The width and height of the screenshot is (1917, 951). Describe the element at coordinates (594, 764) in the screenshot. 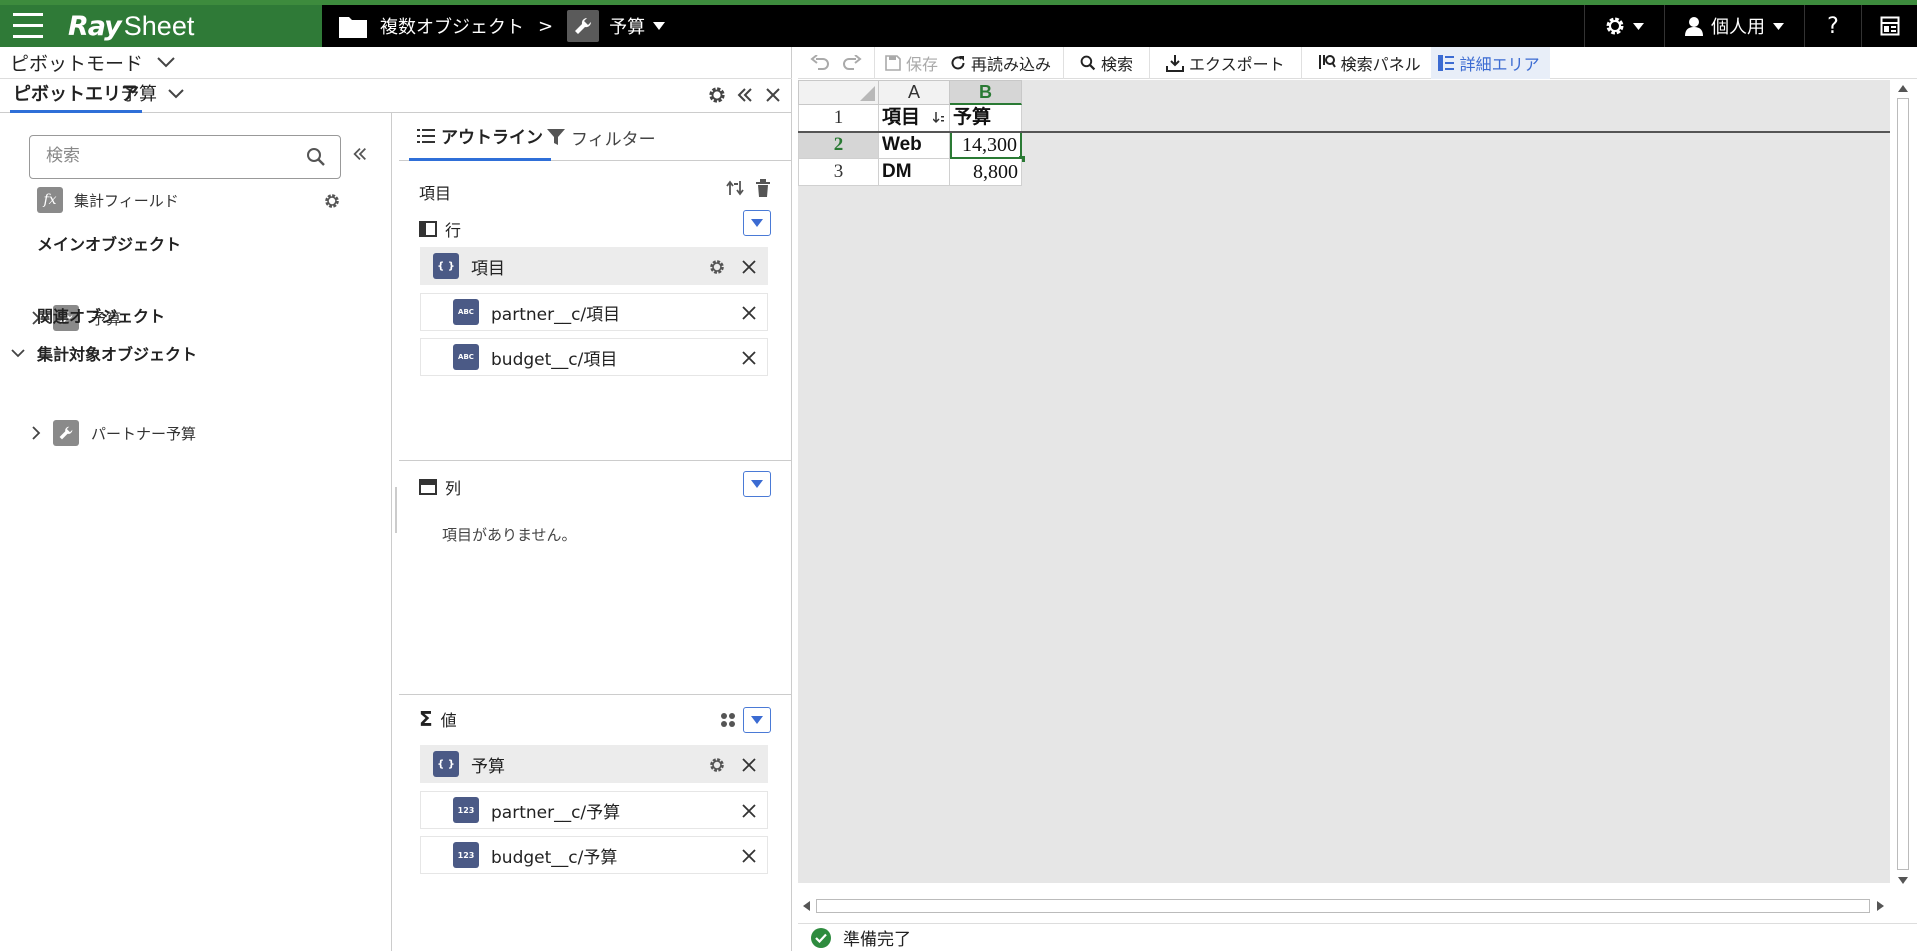

I see `values-field-parent: { } 予算` at that location.